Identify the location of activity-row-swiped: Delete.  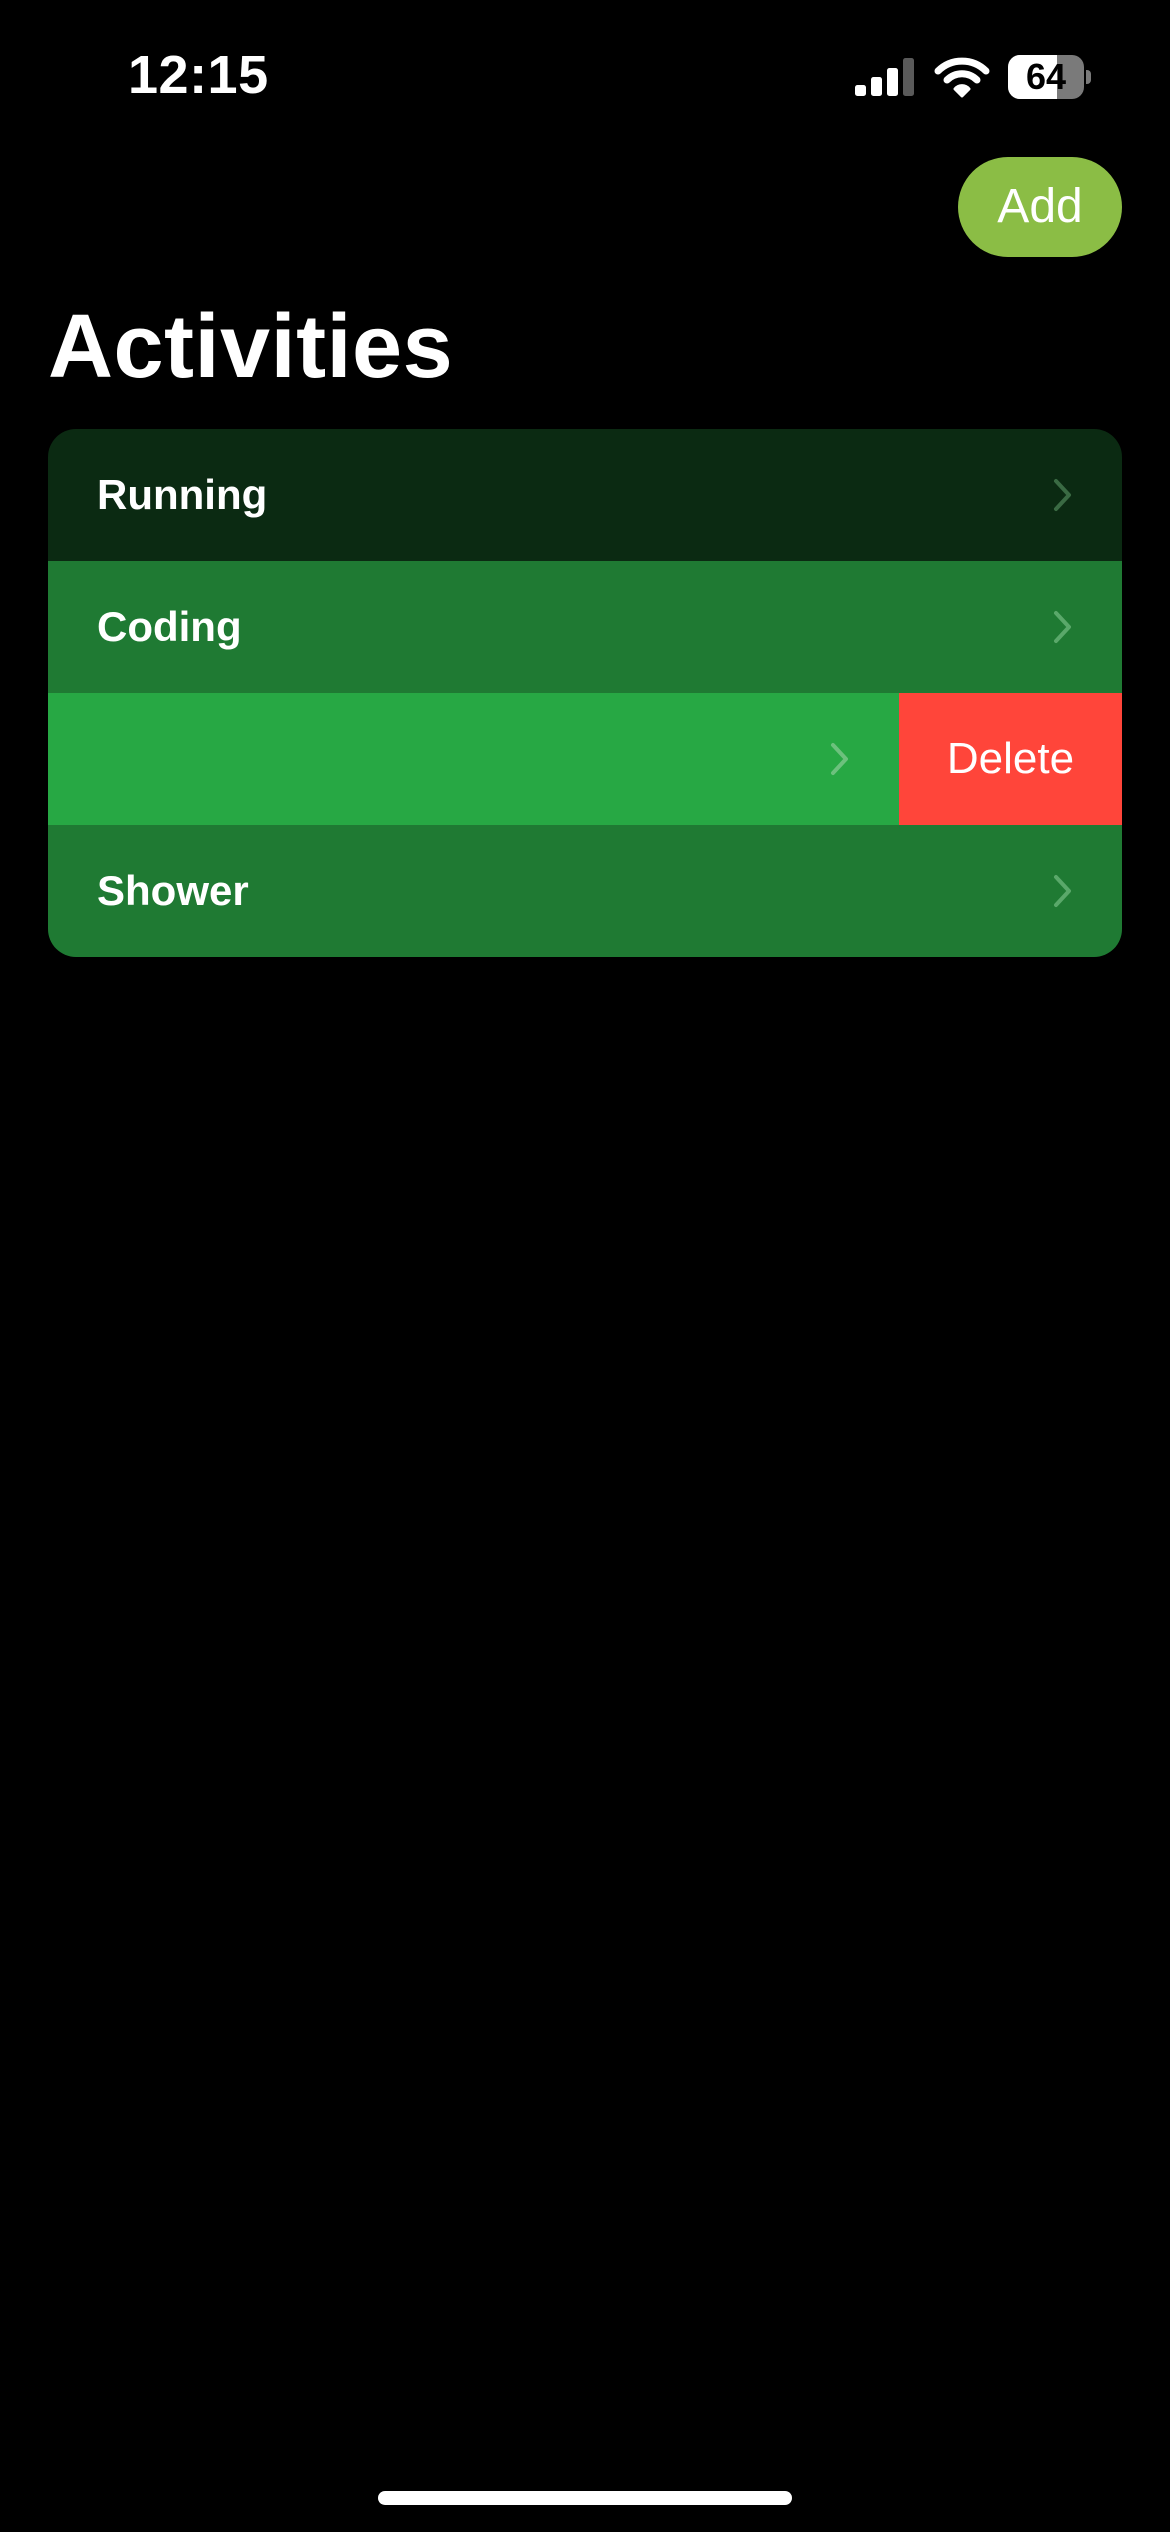
(585, 759).